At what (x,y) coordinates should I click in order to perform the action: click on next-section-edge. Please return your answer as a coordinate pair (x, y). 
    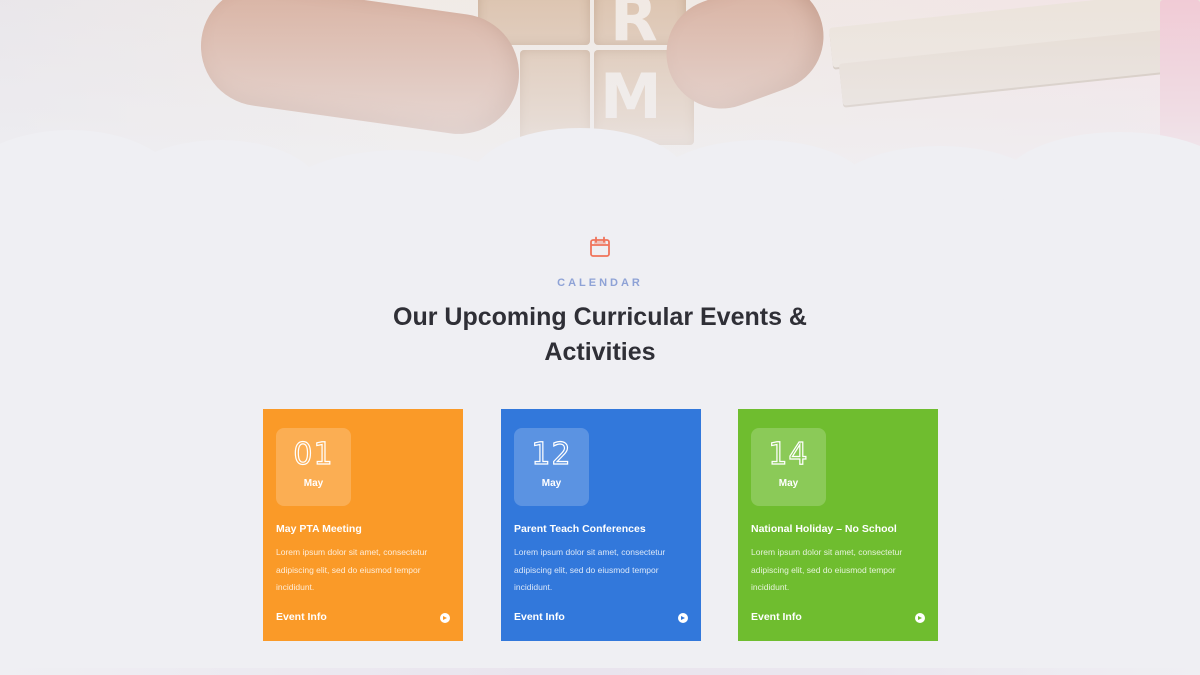
    Looking at the image, I should click on (600, 671).